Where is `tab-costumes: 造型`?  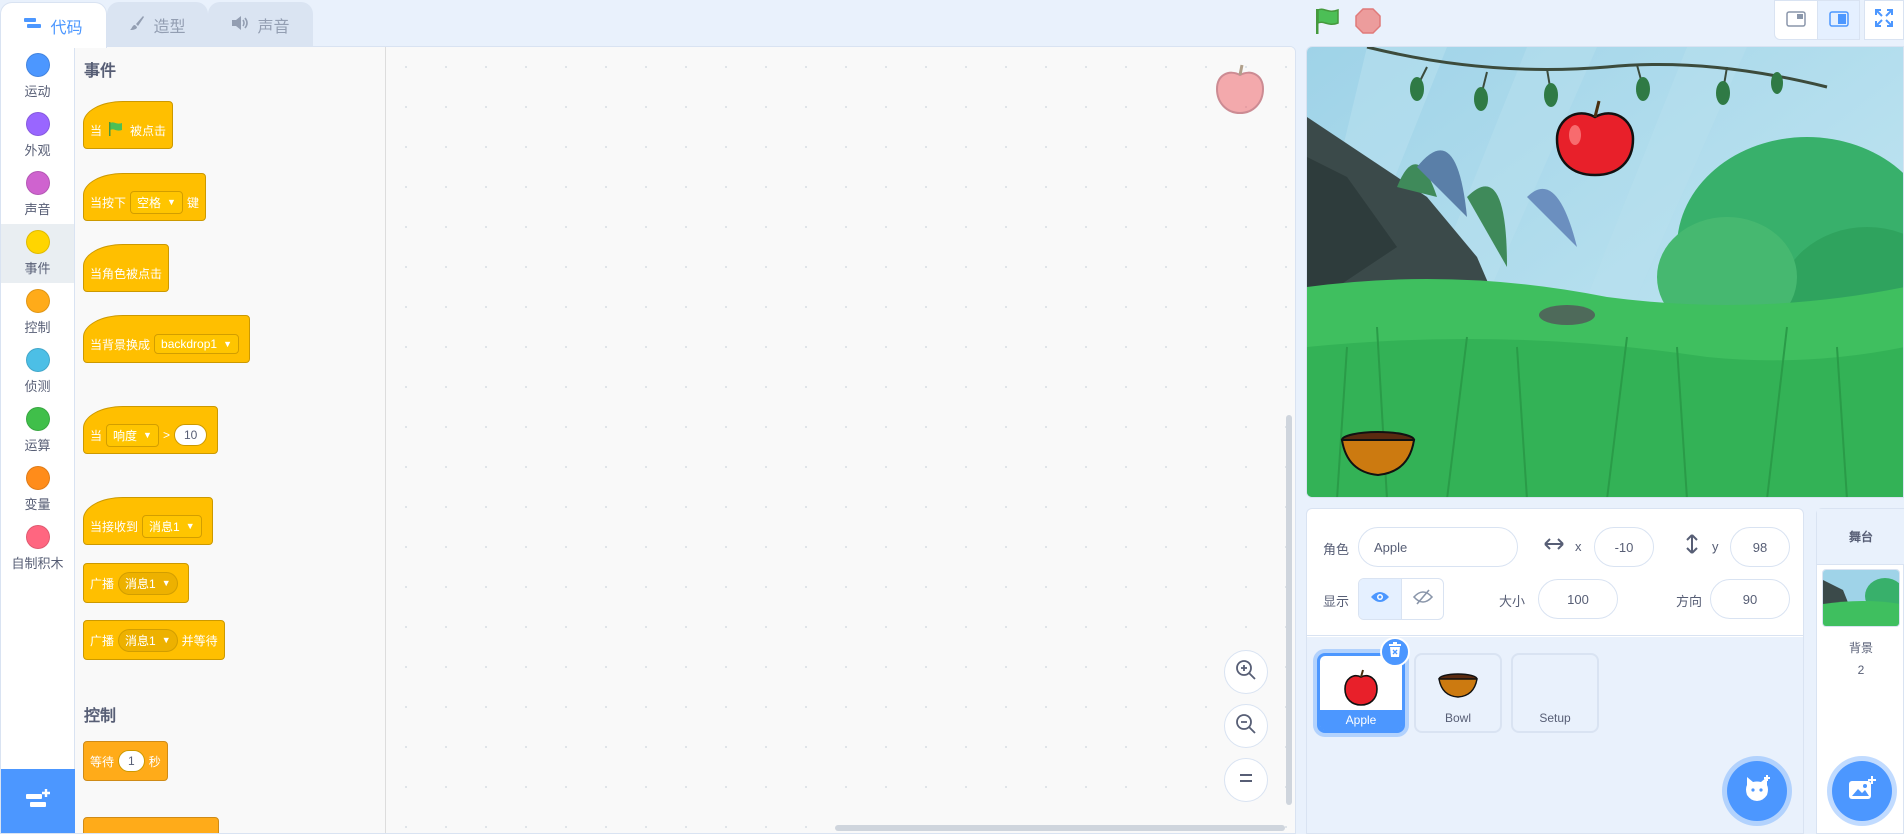
tab-costumes: 造型 is located at coordinates (157, 24).